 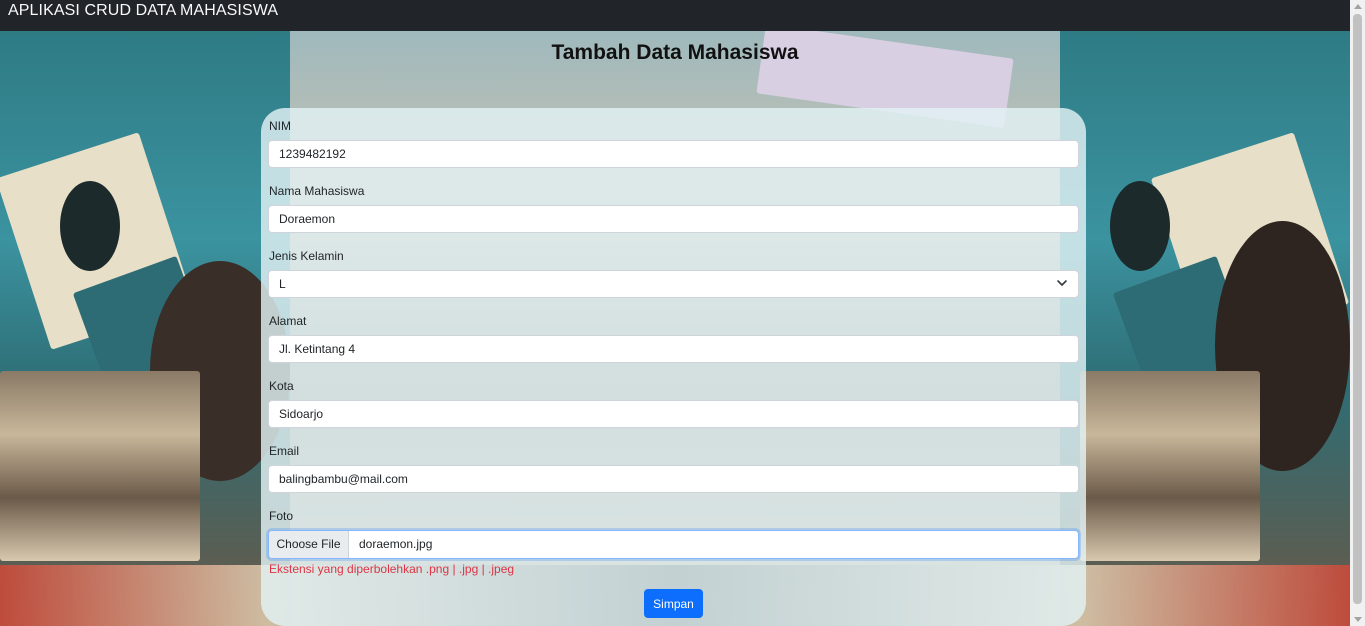 What do you see at coordinates (288, 321) in the screenshot?
I see `alamat-label: Alamat` at bounding box center [288, 321].